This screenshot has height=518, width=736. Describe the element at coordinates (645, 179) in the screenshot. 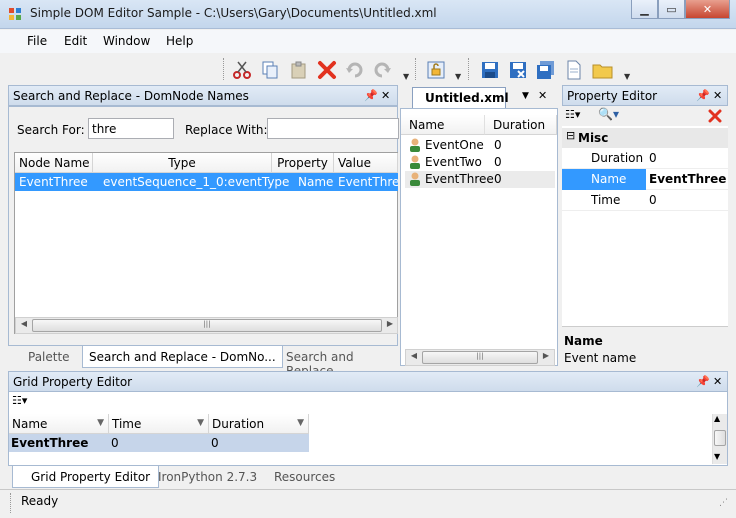

I see `property-row: Name EventThree` at that location.